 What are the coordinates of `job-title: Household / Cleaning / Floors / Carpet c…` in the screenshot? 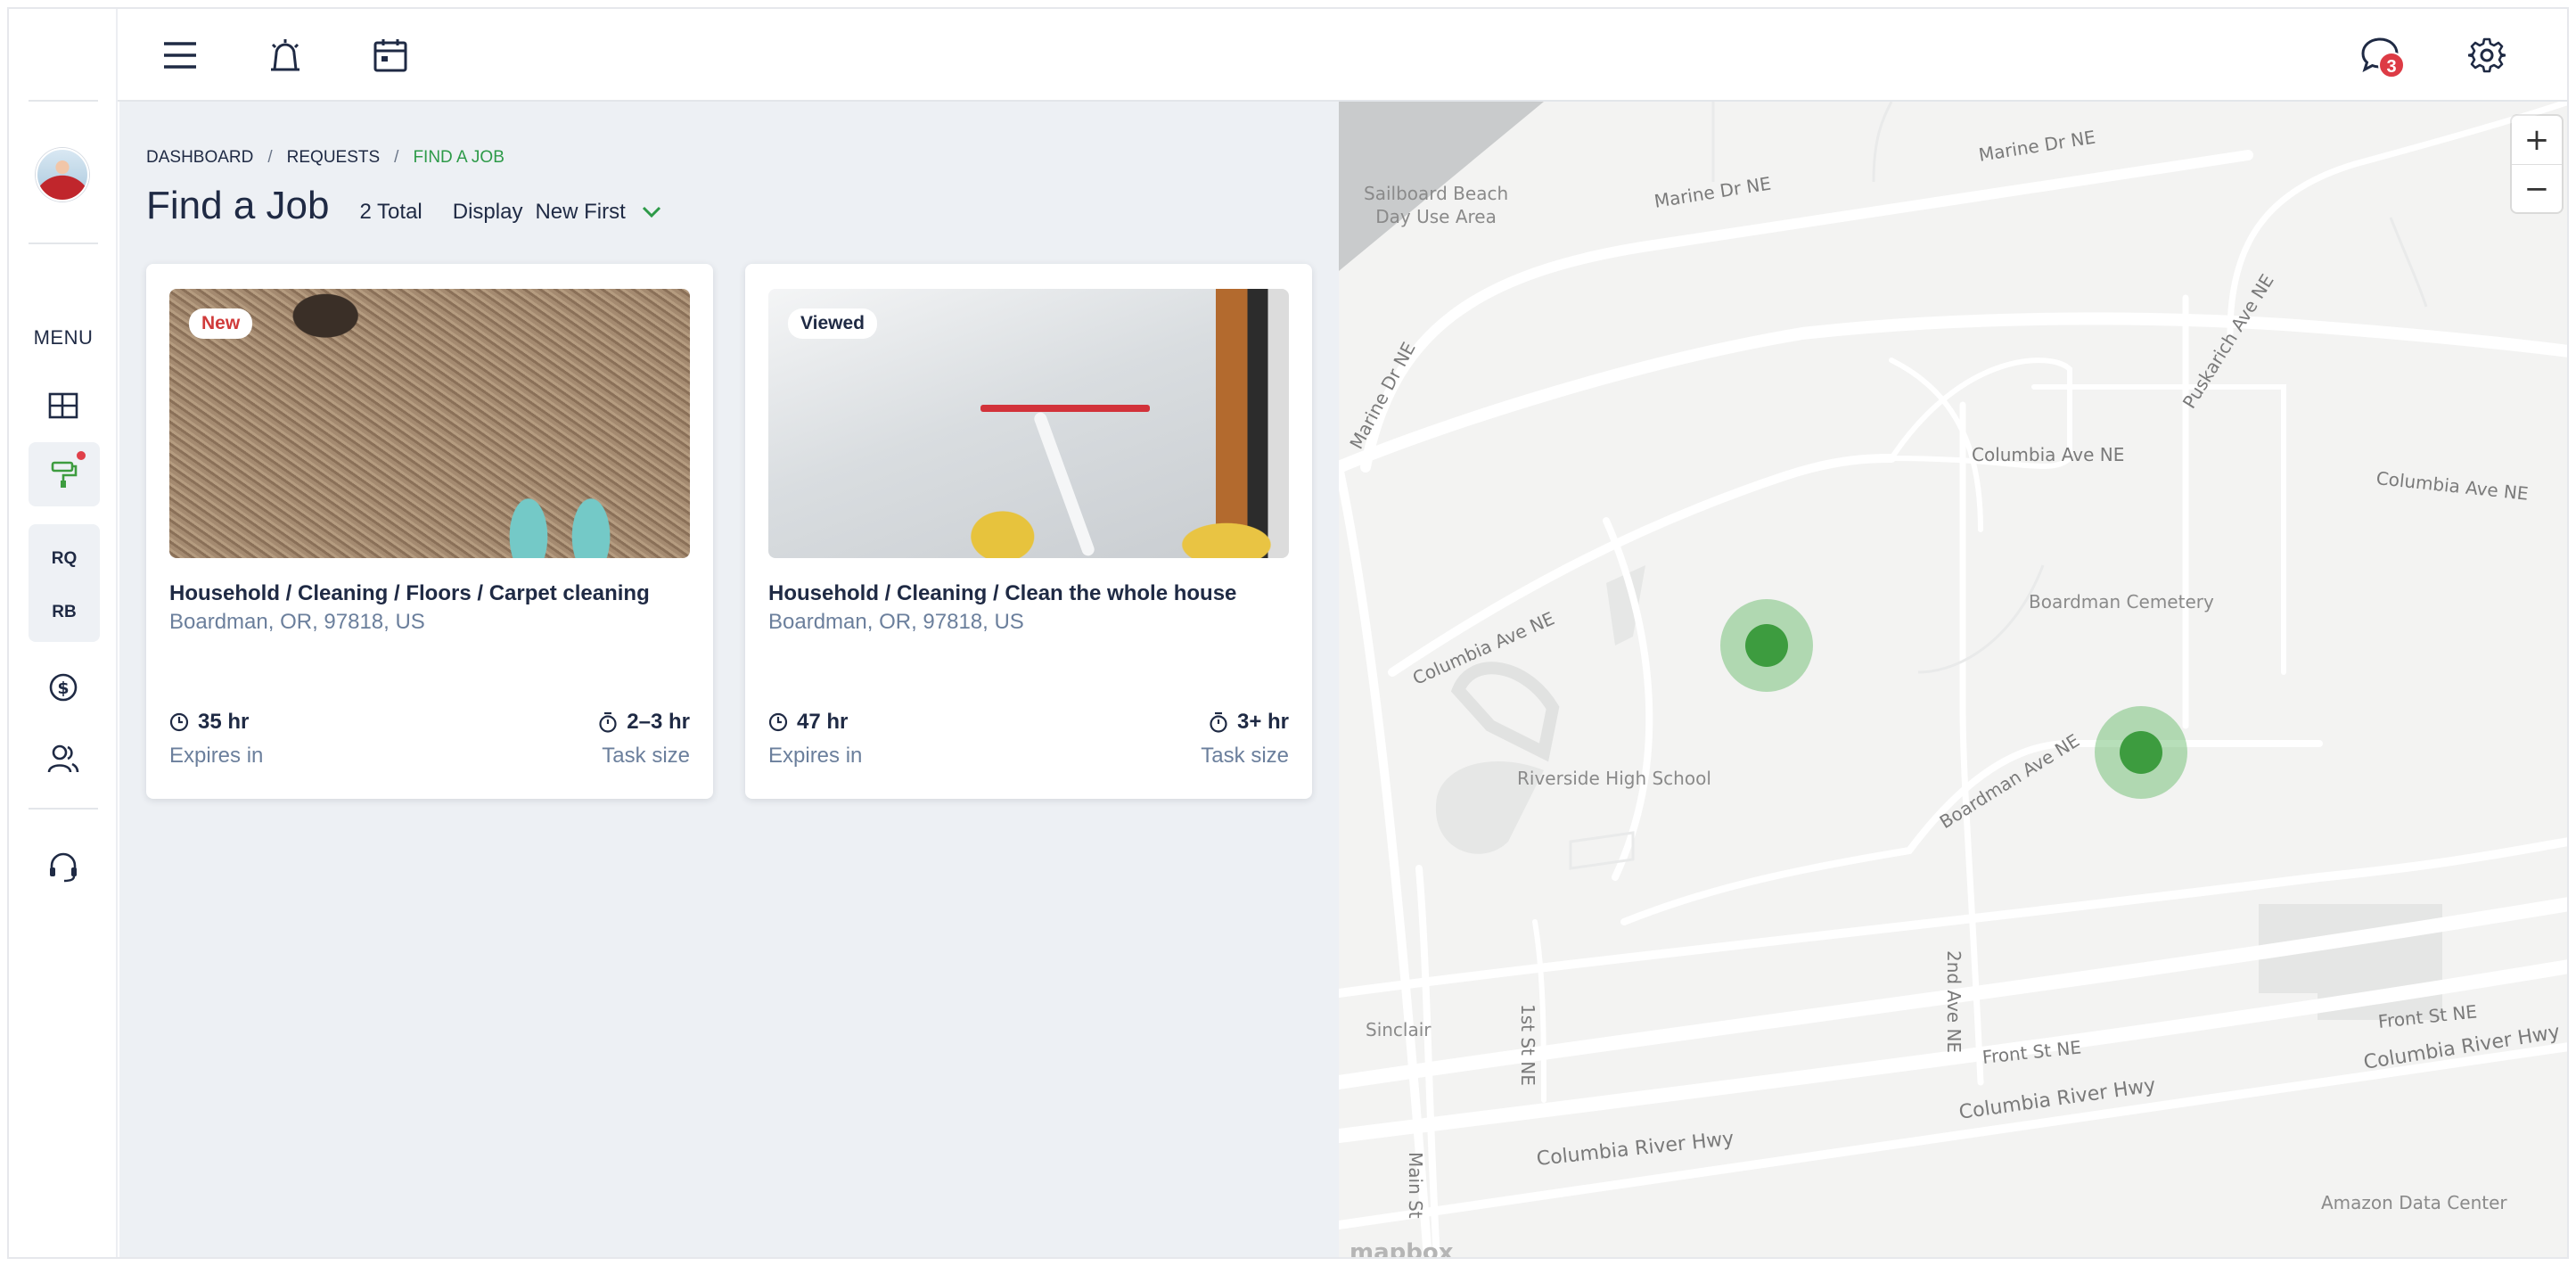 It's located at (432, 594).